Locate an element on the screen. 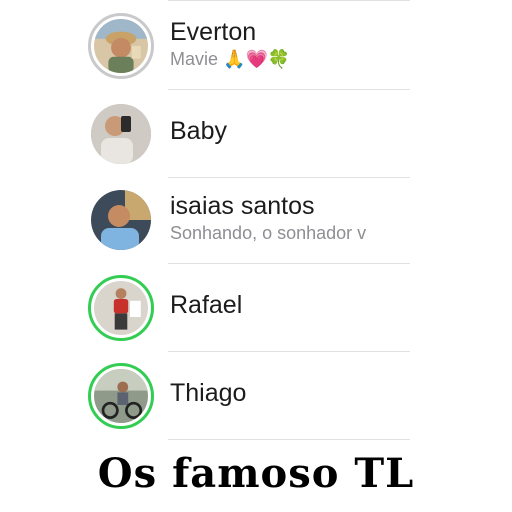  contact-text: Baby is located at coordinates (292, 131).